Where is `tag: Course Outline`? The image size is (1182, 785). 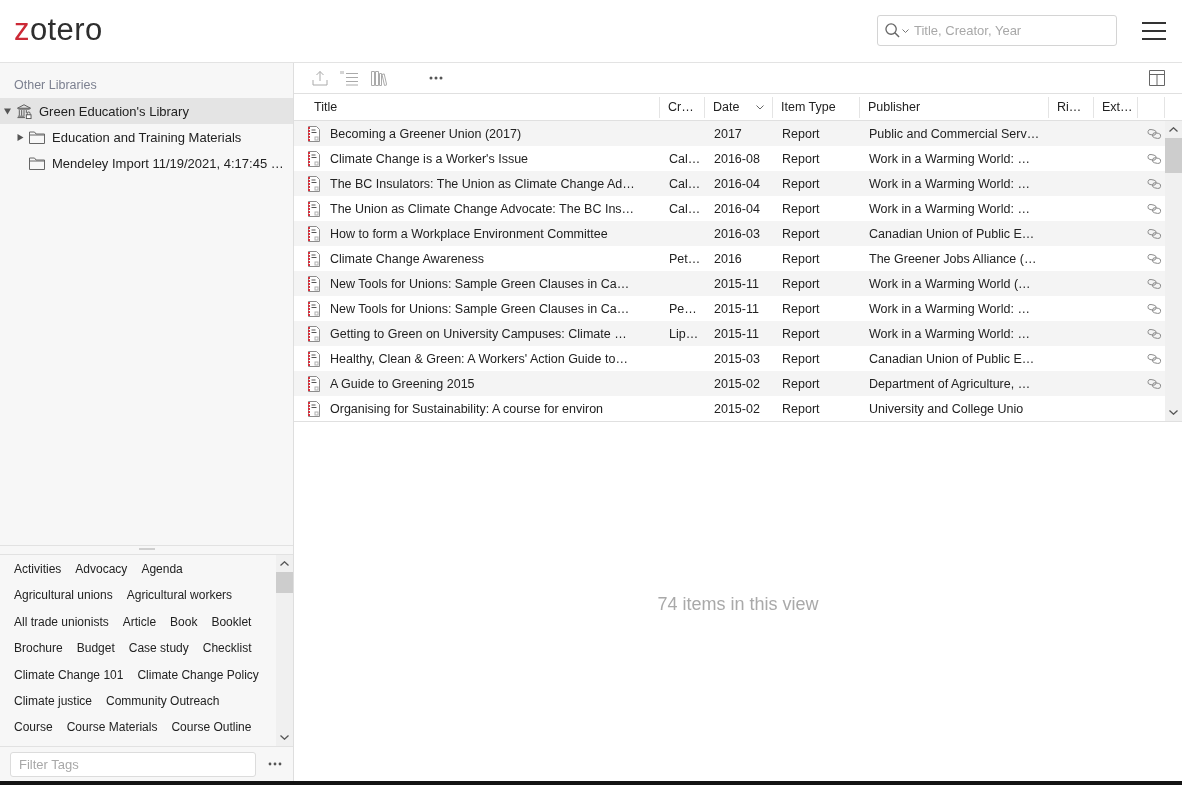 tag: Course Outline is located at coordinates (211, 727).